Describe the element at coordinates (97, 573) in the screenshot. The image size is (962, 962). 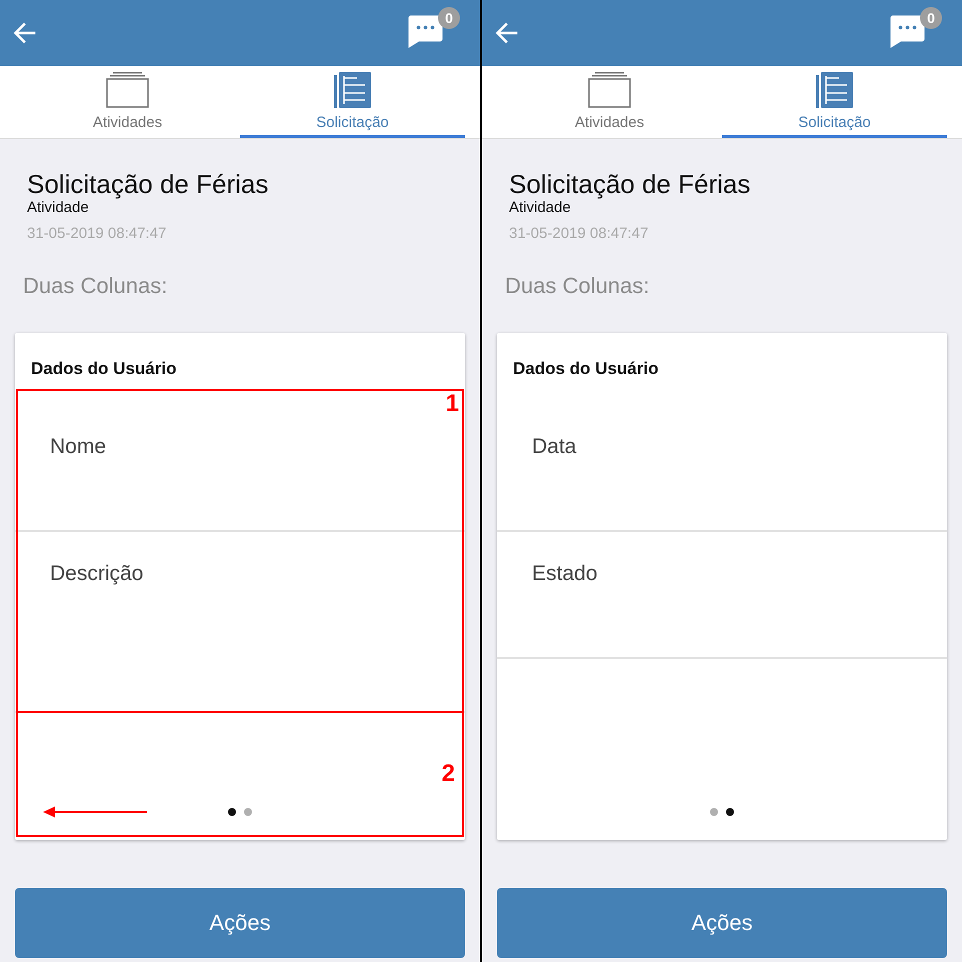
I see `field-label: Descrição` at that location.